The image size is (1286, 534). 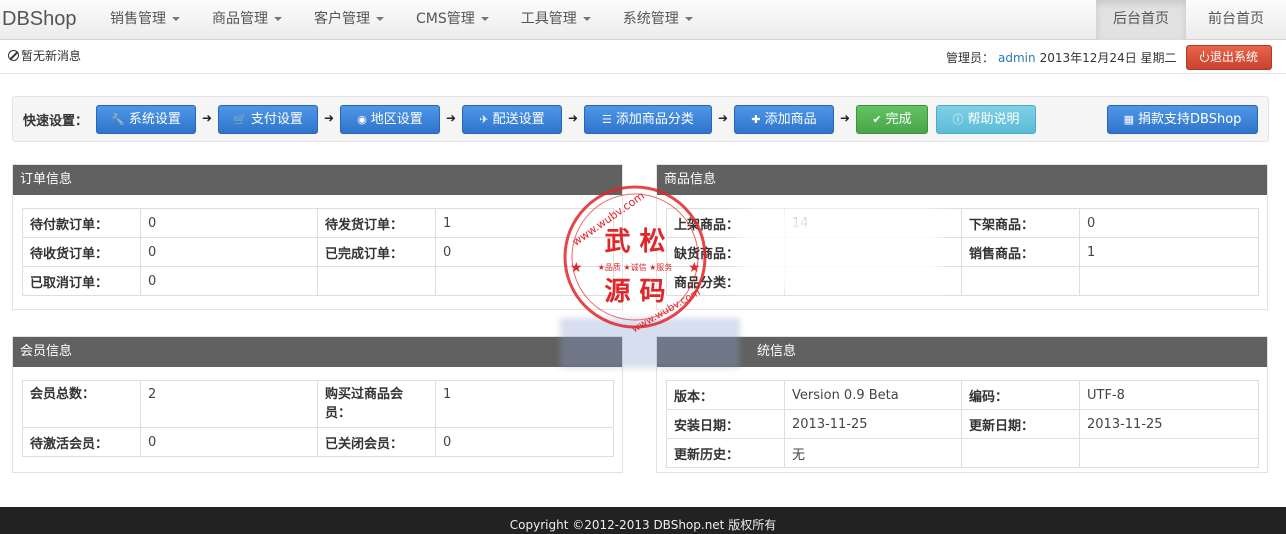 What do you see at coordinates (877, 119) in the screenshot?
I see `check-icon: ✔` at bounding box center [877, 119].